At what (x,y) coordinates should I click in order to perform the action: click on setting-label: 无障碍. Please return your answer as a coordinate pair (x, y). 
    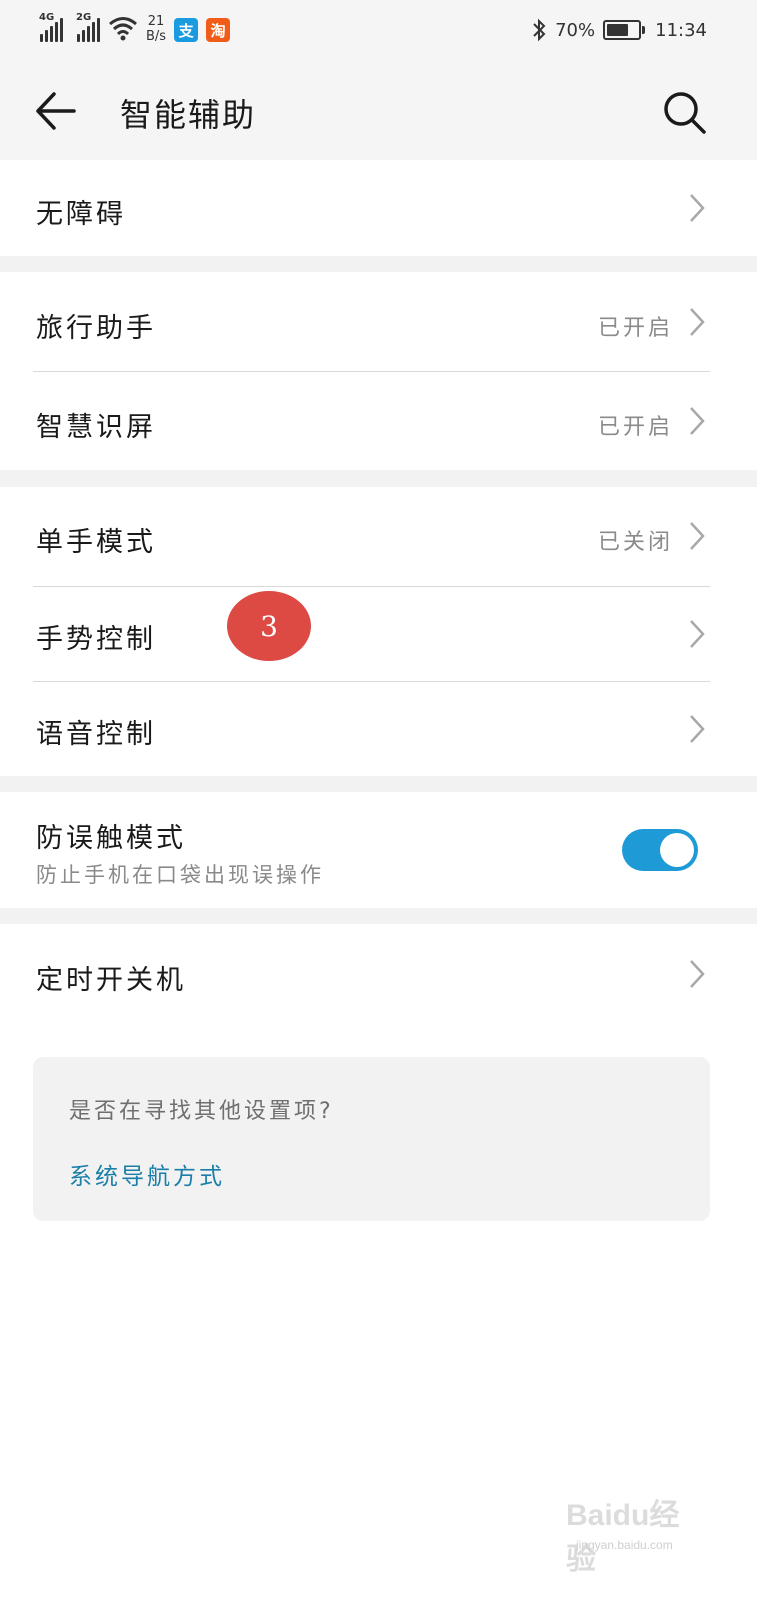
    Looking at the image, I should click on (81, 214).